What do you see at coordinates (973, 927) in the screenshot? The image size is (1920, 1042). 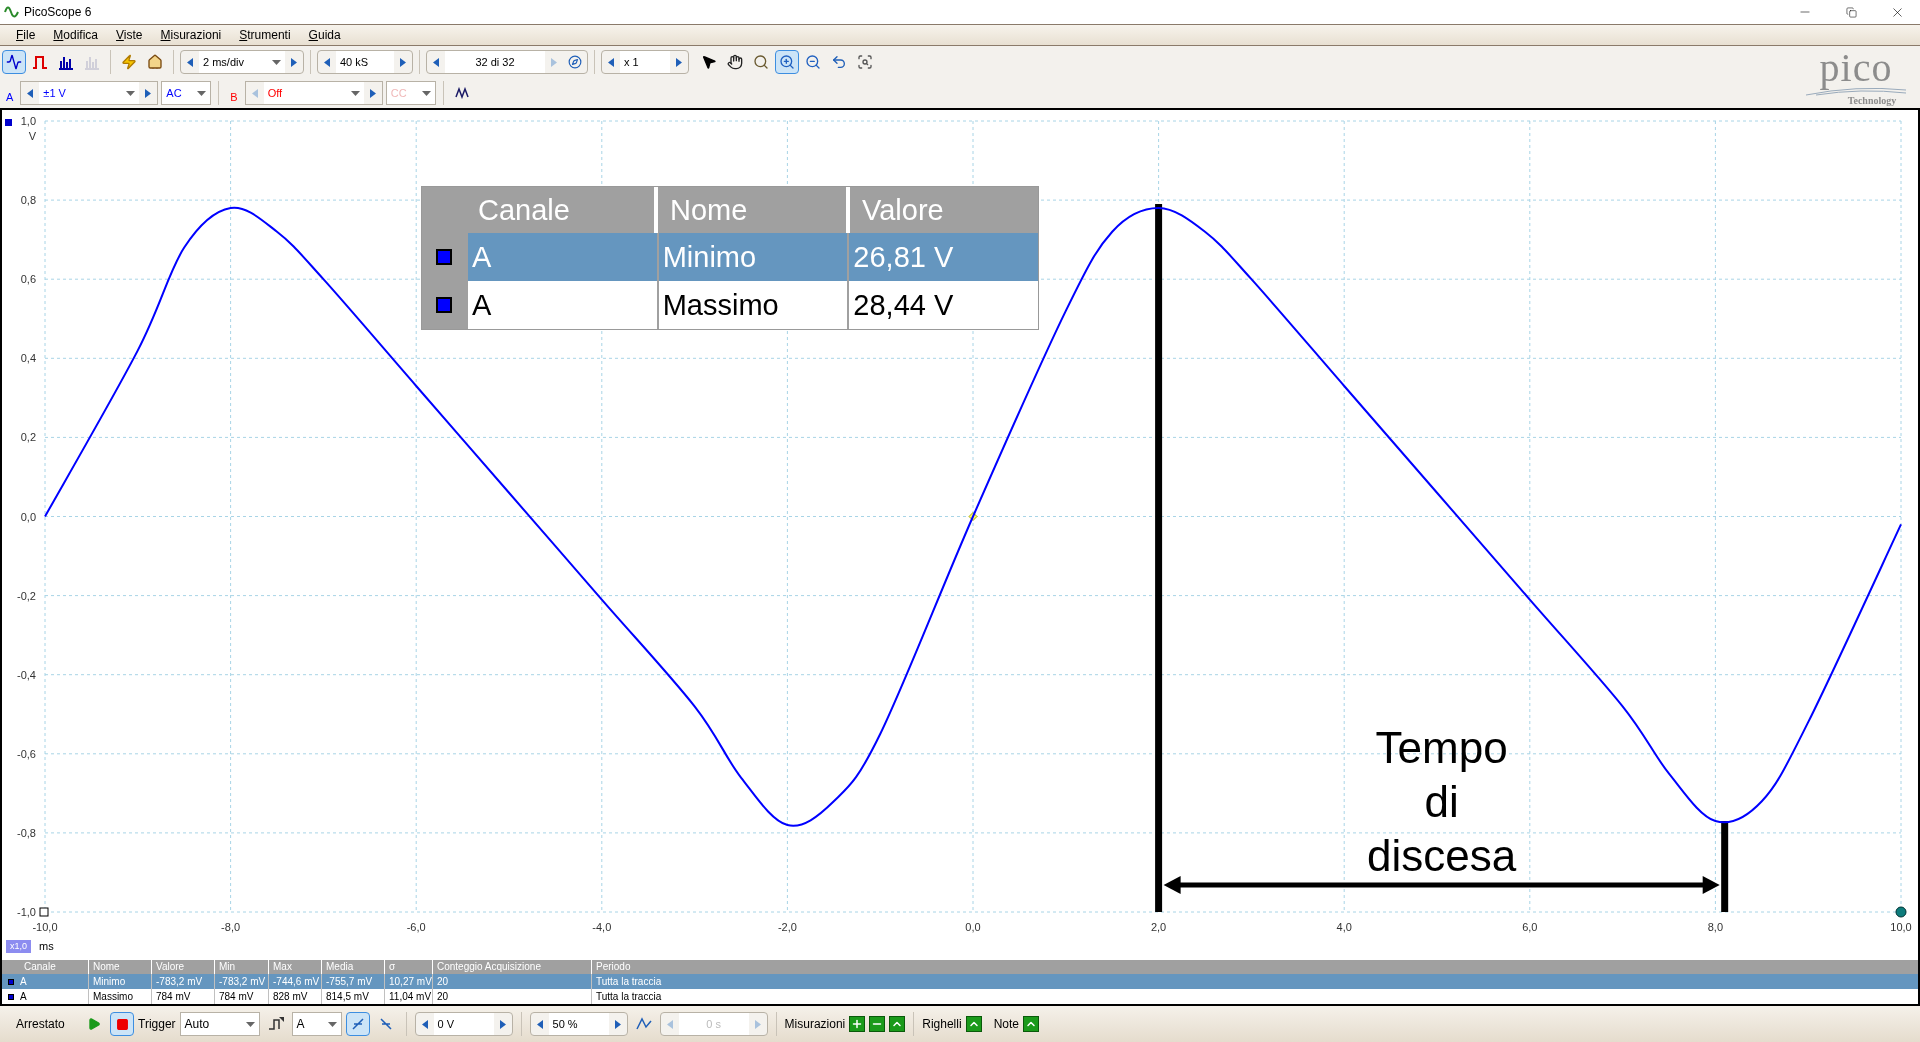 I see `axis-label: 0,0` at bounding box center [973, 927].